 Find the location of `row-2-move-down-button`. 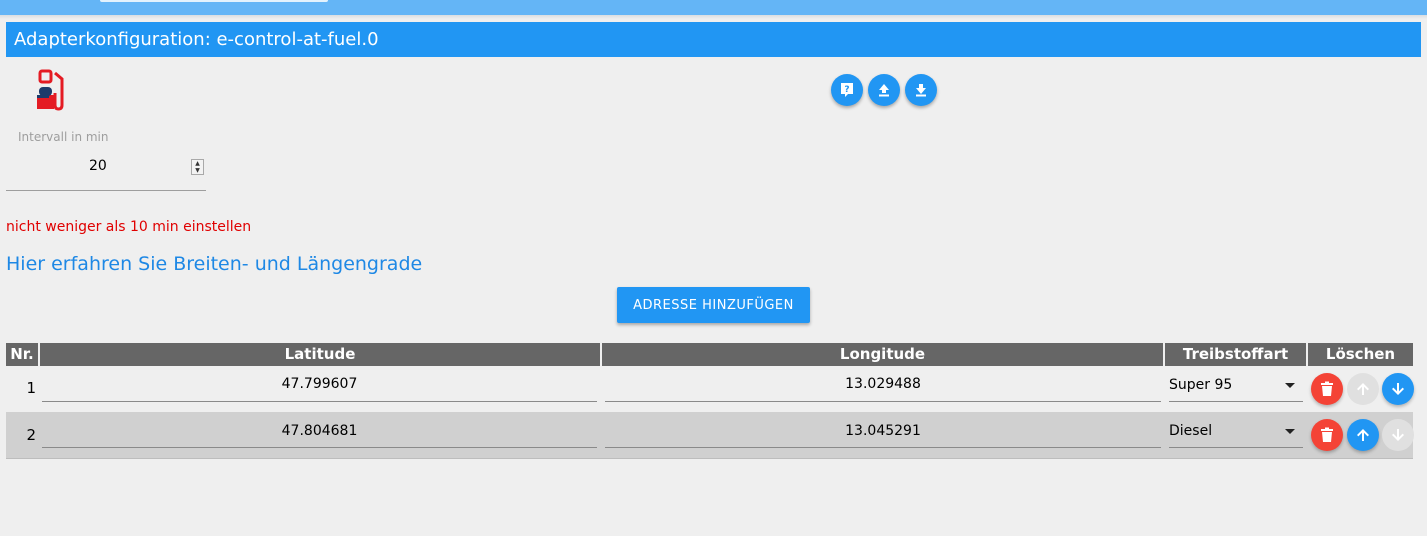

row-2-move-down-button is located at coordinates (1398, 435).